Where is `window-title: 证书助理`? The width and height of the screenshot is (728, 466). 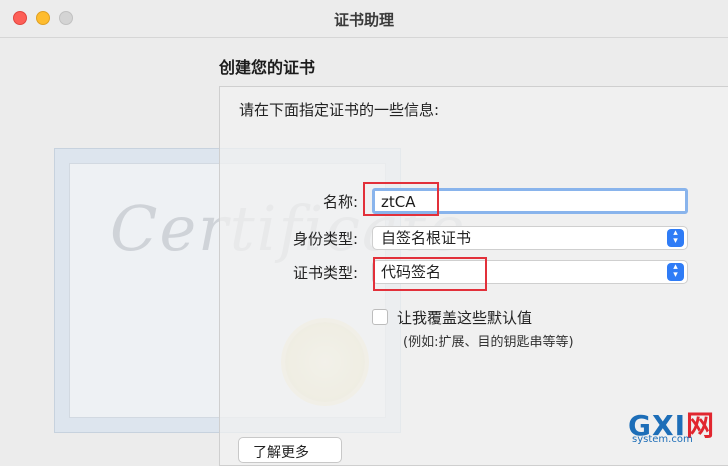
window-title: 证书助理 is located at coordinates (363, 20).